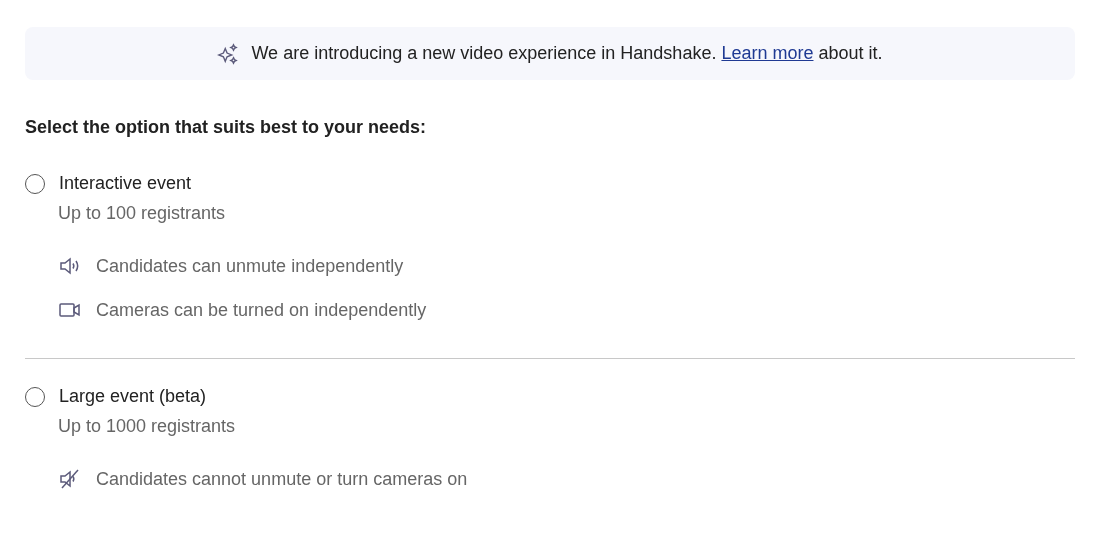 The image size is (1094, 545). What do you see at coordinates (133, 396) in the screenshot?
I see `option-title: Large event (beta)` at bounding box center [133, 396].